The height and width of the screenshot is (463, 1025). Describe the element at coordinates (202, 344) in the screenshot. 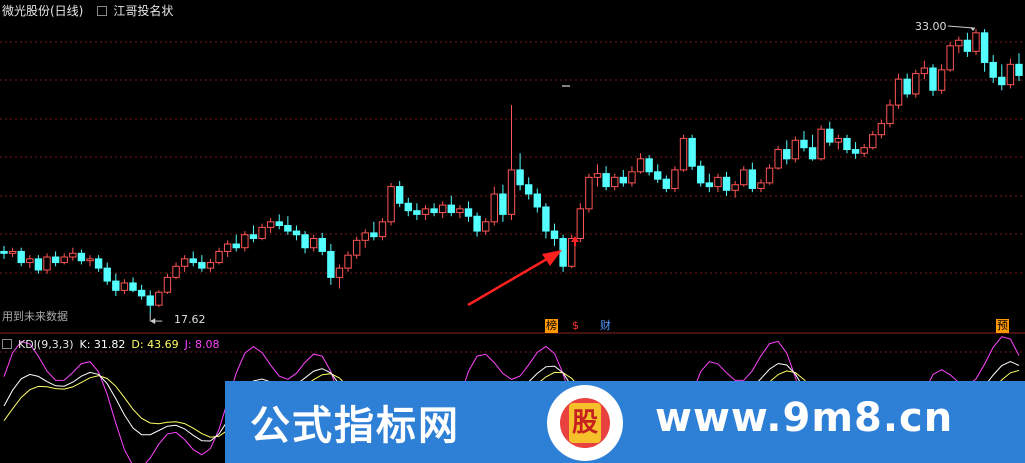

I see `kdj-j-value: J: 8.08` at that location.